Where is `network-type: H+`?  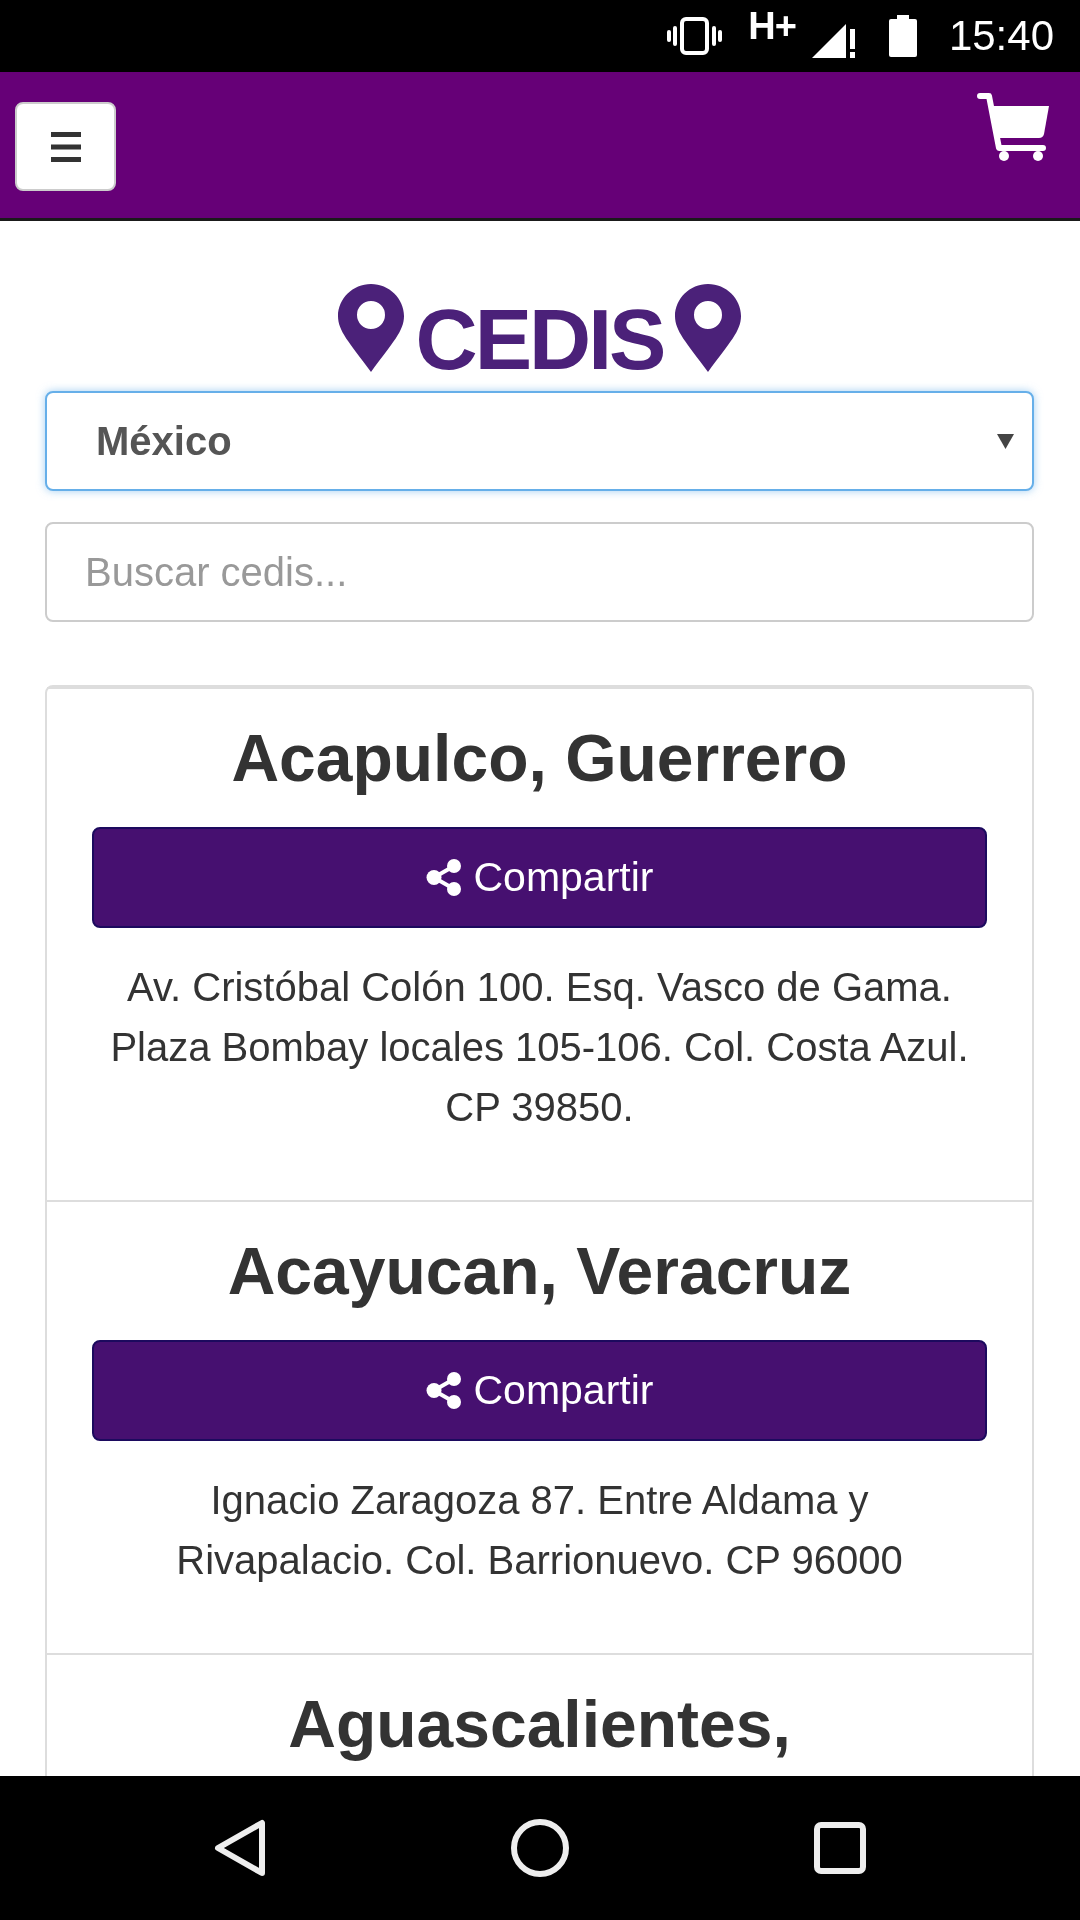 network-type: H+ is located at coordinates (772, 26).